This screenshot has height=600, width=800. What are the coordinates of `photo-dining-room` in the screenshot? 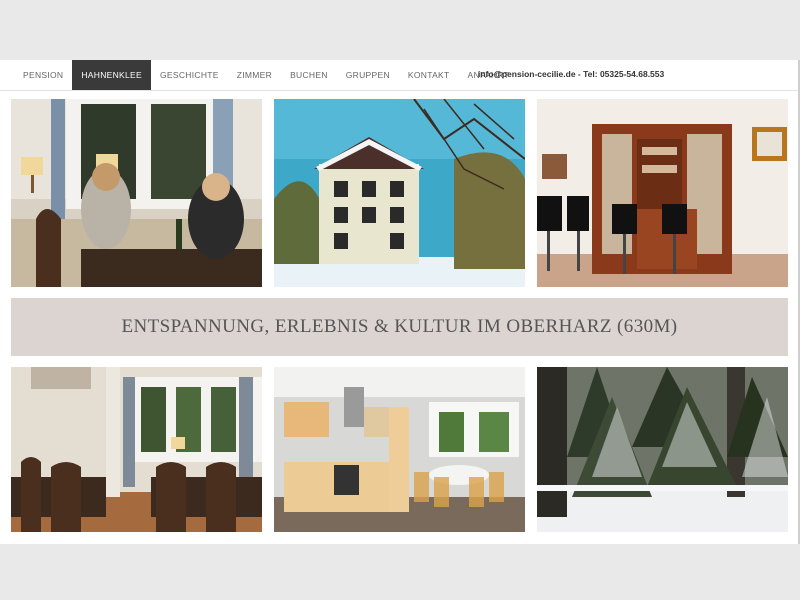 It's located at (136, 449).